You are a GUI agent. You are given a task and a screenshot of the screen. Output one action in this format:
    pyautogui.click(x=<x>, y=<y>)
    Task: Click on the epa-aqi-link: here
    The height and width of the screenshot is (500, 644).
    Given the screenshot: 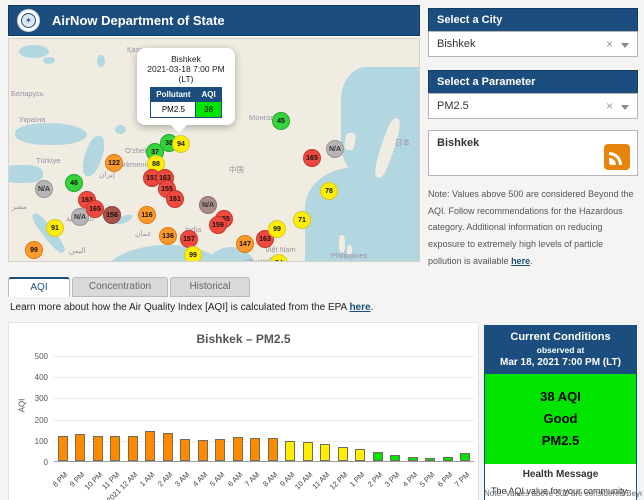 What is the action you would take?
    pyautogui.click(x=359, y=307)
    